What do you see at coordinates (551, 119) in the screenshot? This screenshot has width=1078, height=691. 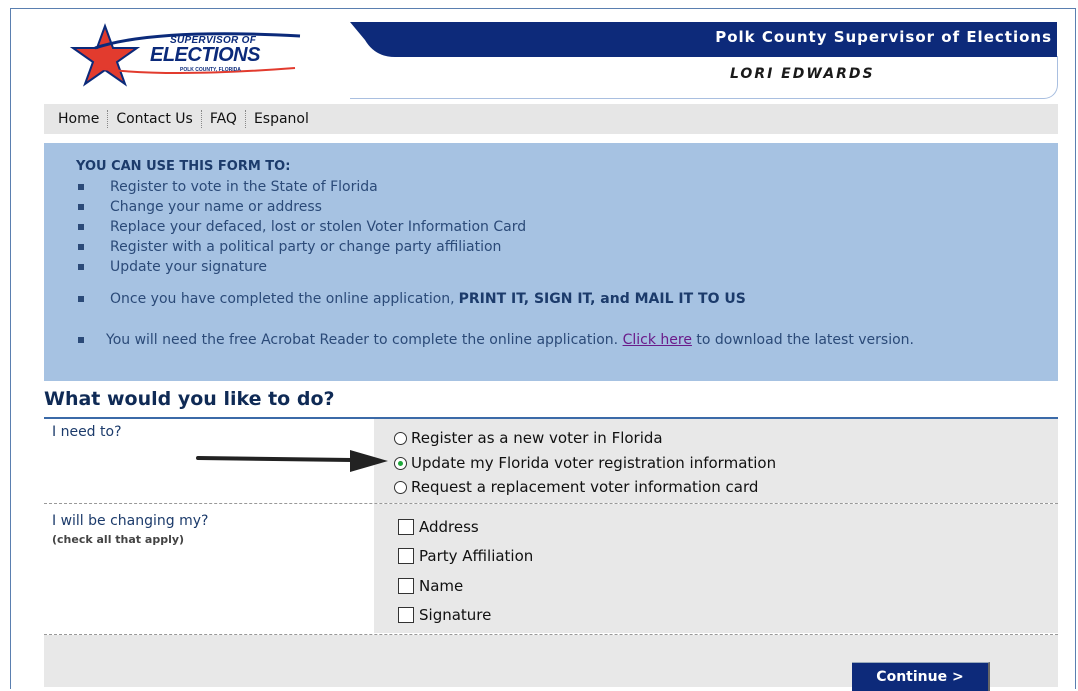 I see `nav-bar: Home Contact Us FAQ Espanol` at bounding box center [551, 119].